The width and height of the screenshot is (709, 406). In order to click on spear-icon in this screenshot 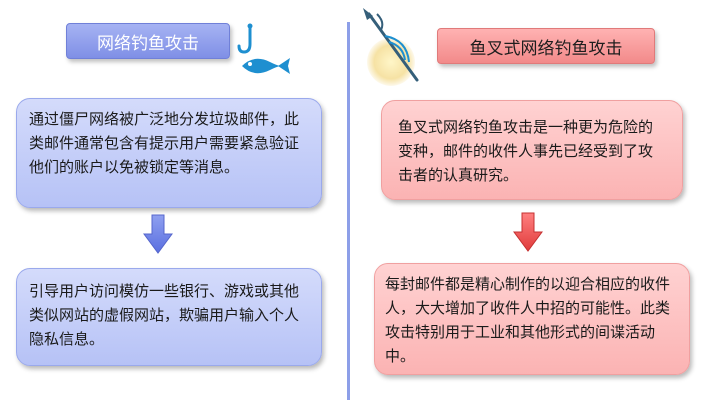, I will do `click(391, 47)`.